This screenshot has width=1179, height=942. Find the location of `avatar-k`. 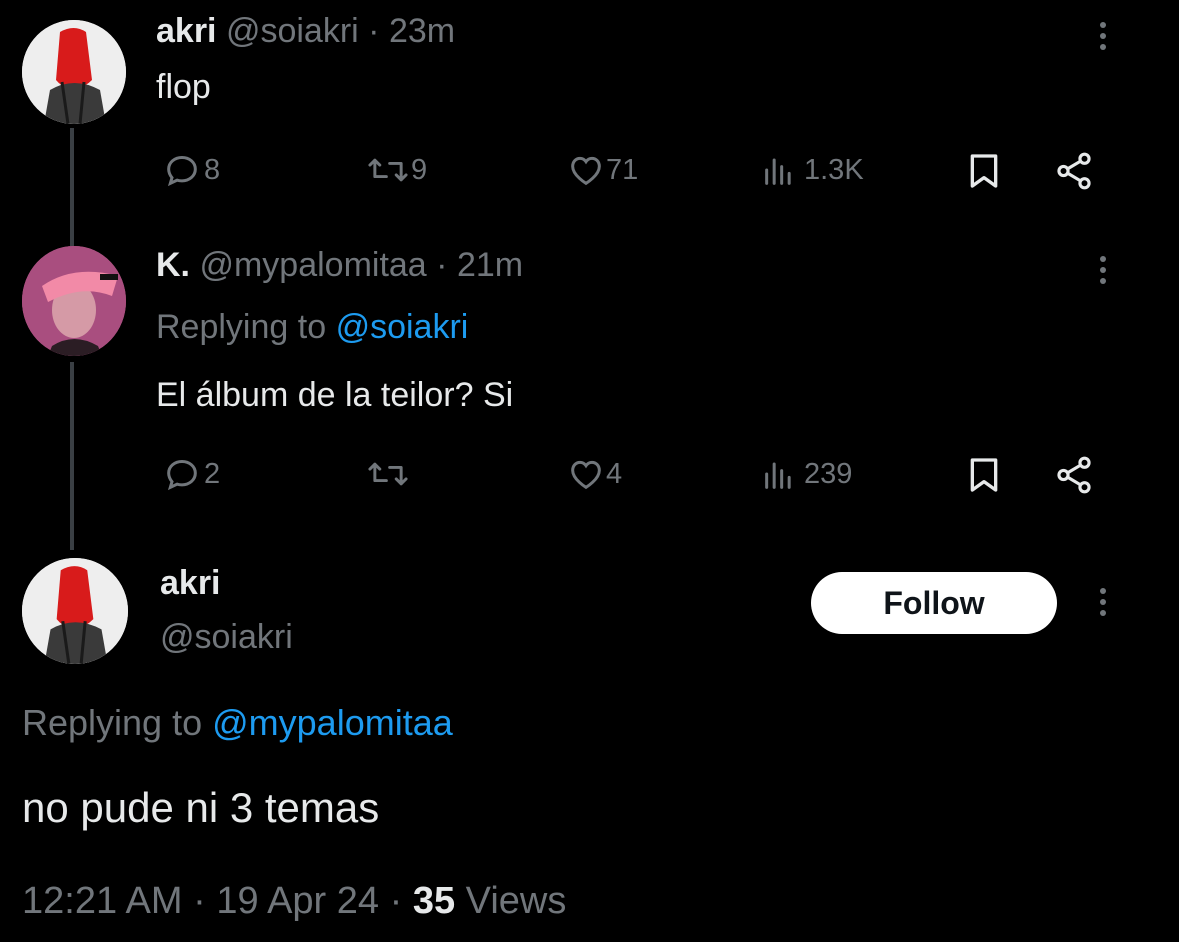

avatar-k is located at coordinates (74, 301).